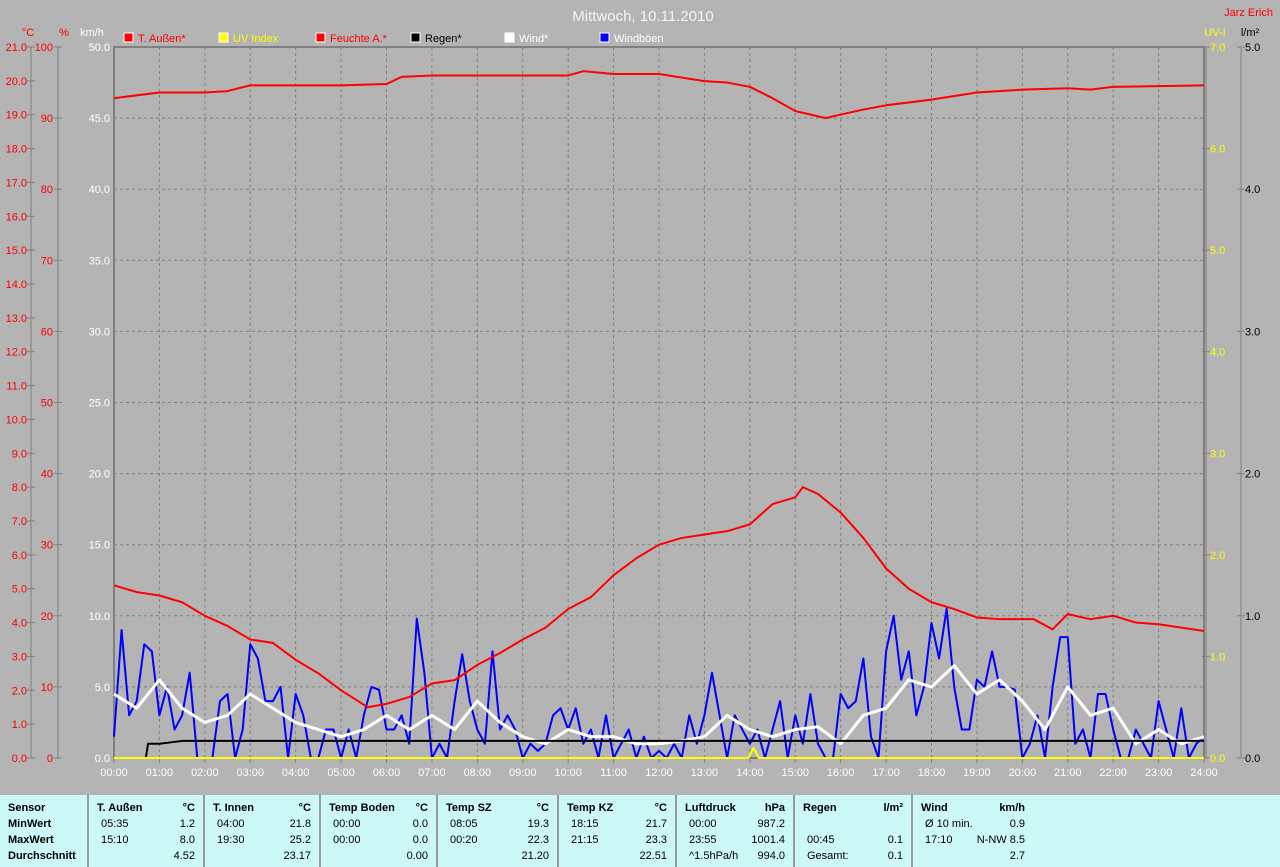 This screenshot has width=1280, height=867. I want to click on axis-tick-label-uv: 0.0, so click(1217, 759).